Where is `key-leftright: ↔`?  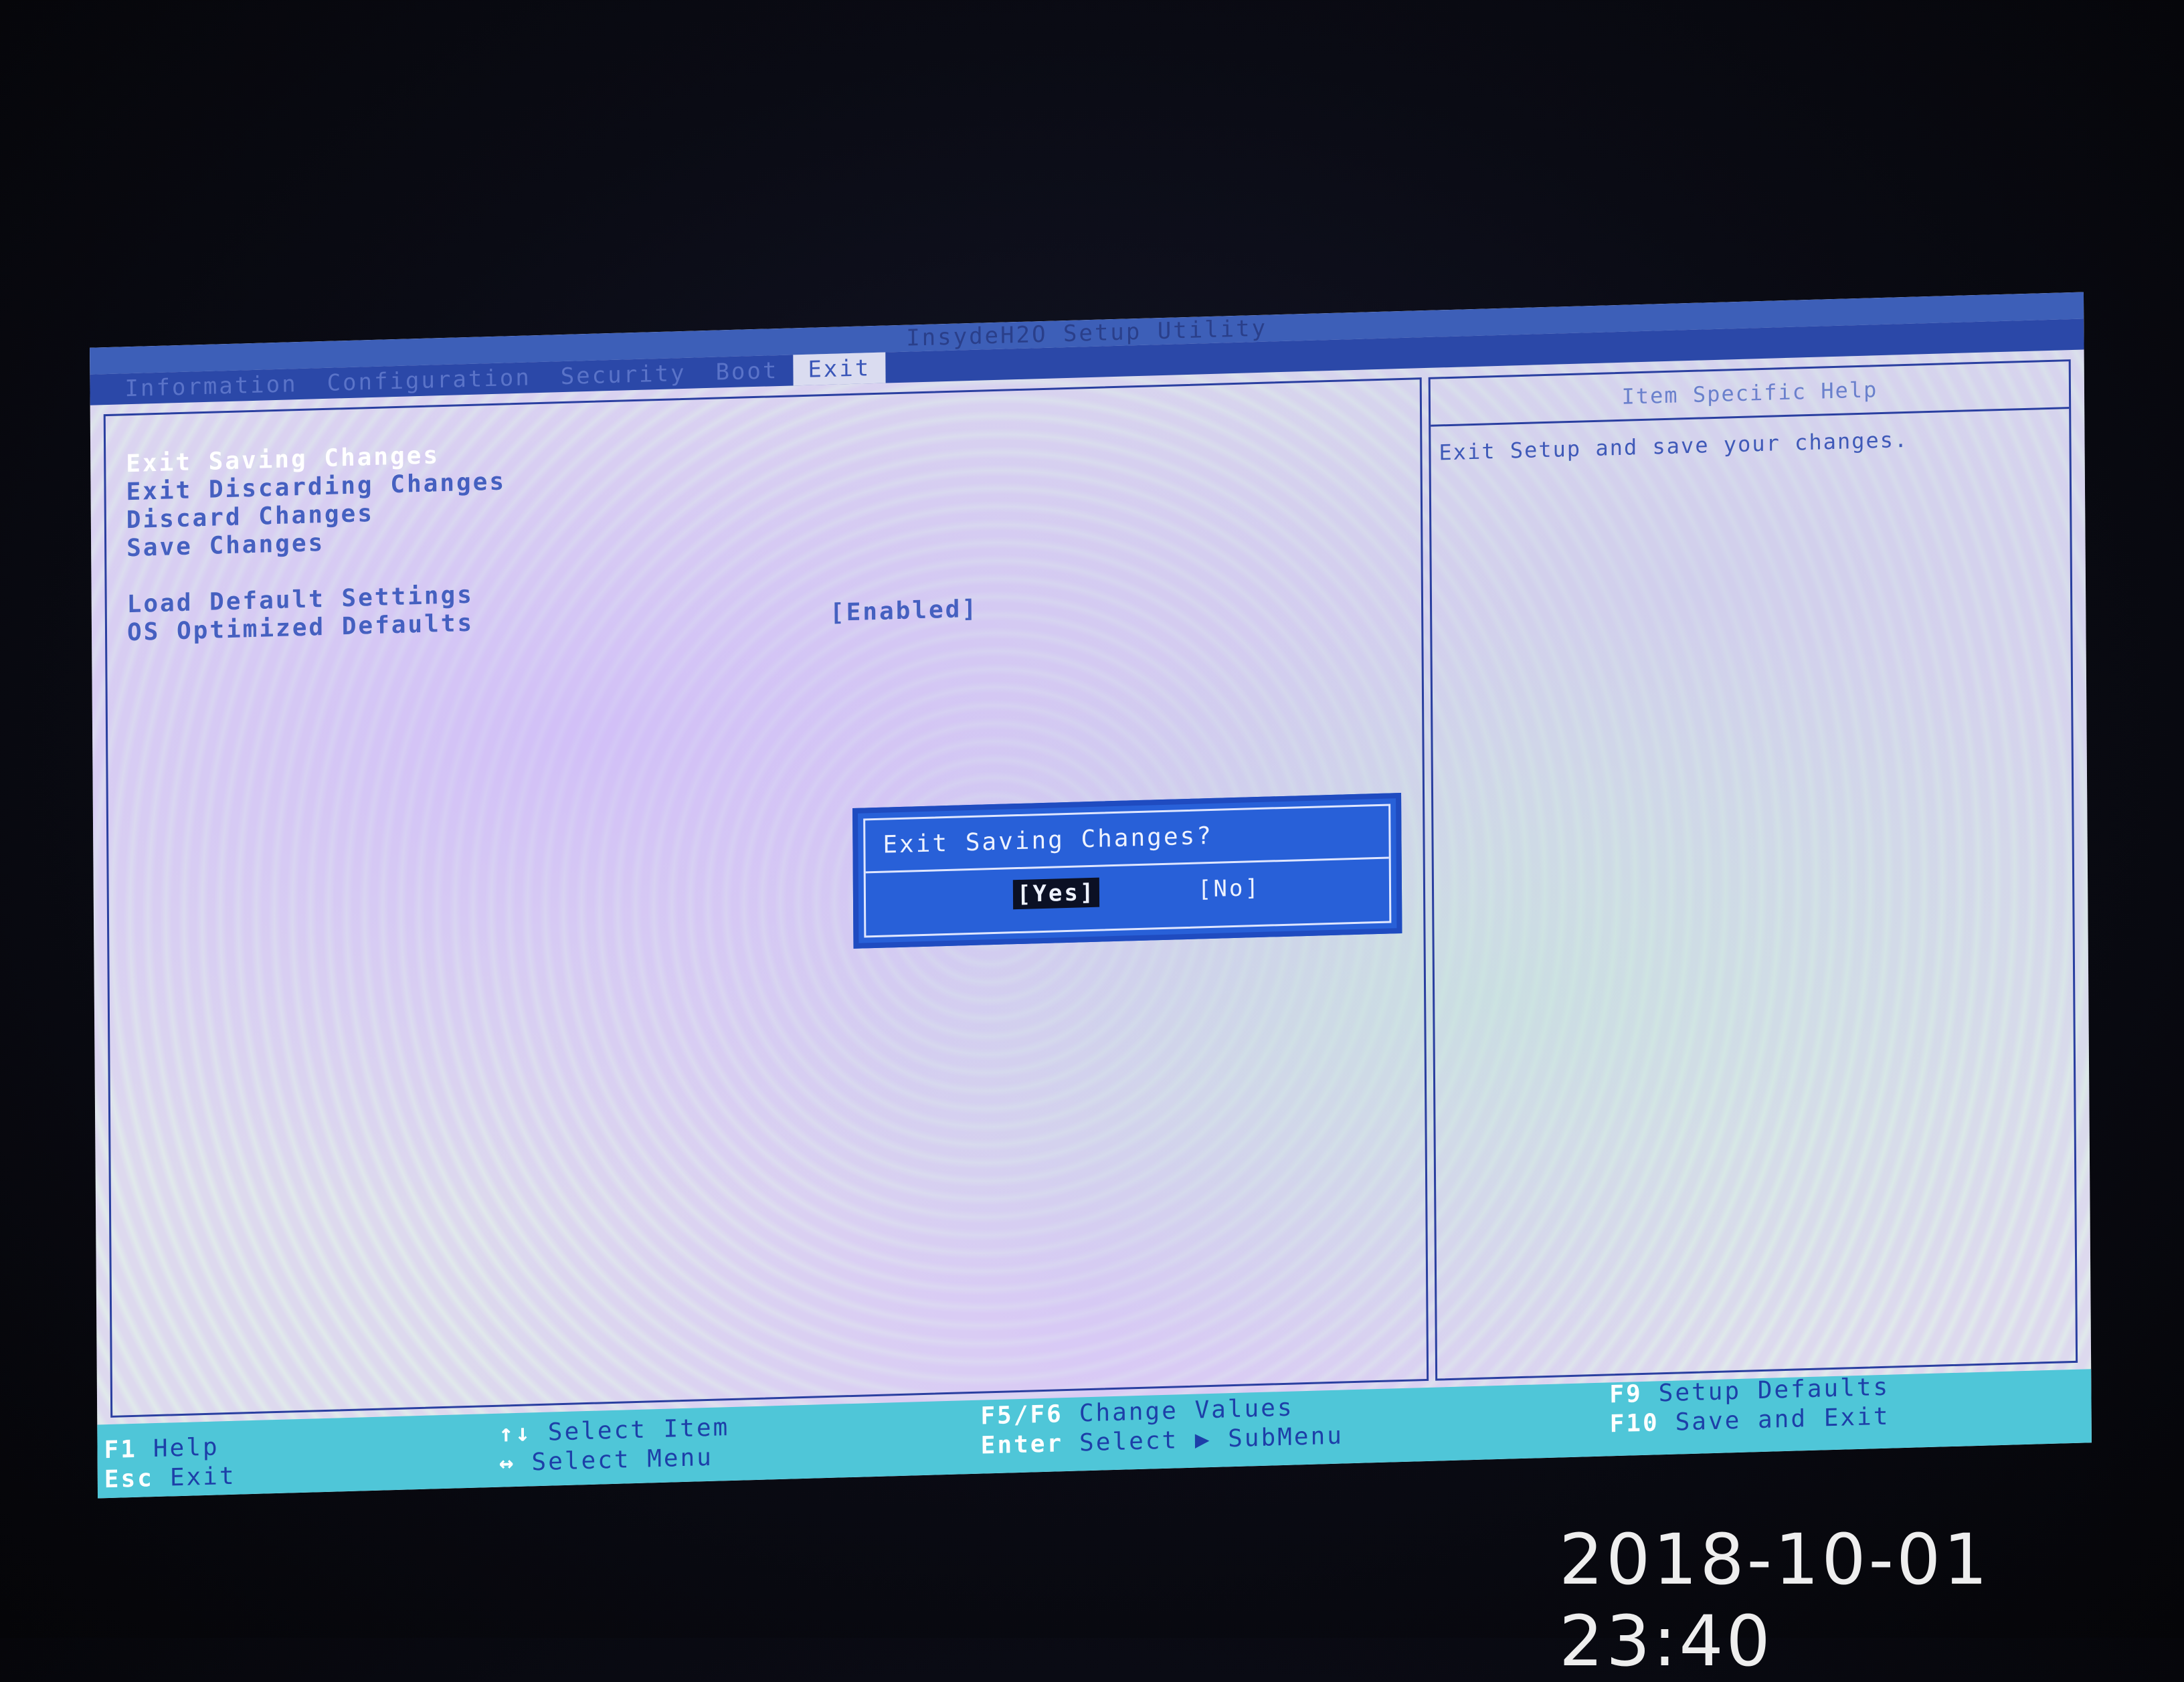
key-leftright: ↔ is located at coordinates (507, 1463).